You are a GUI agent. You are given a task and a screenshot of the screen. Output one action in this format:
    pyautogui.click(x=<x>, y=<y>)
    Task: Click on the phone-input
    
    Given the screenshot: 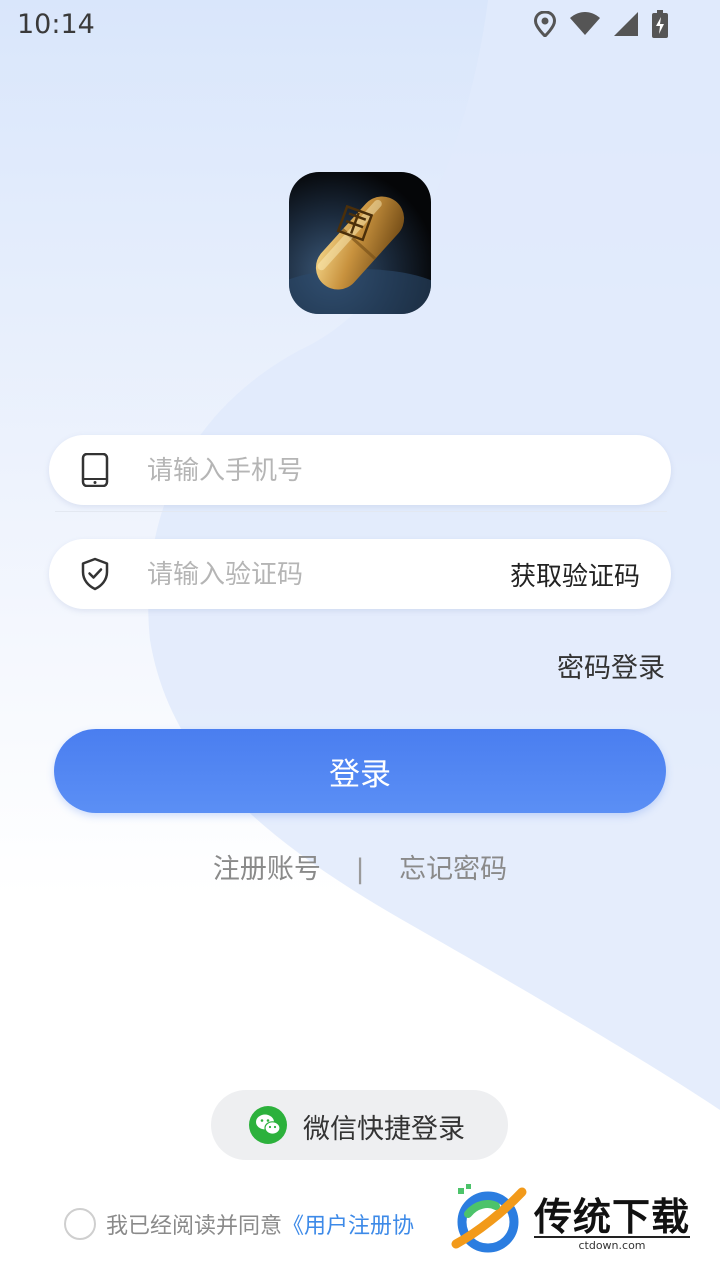 What is the action you would take?
    pyautogui.click(x=317, y=471)
    